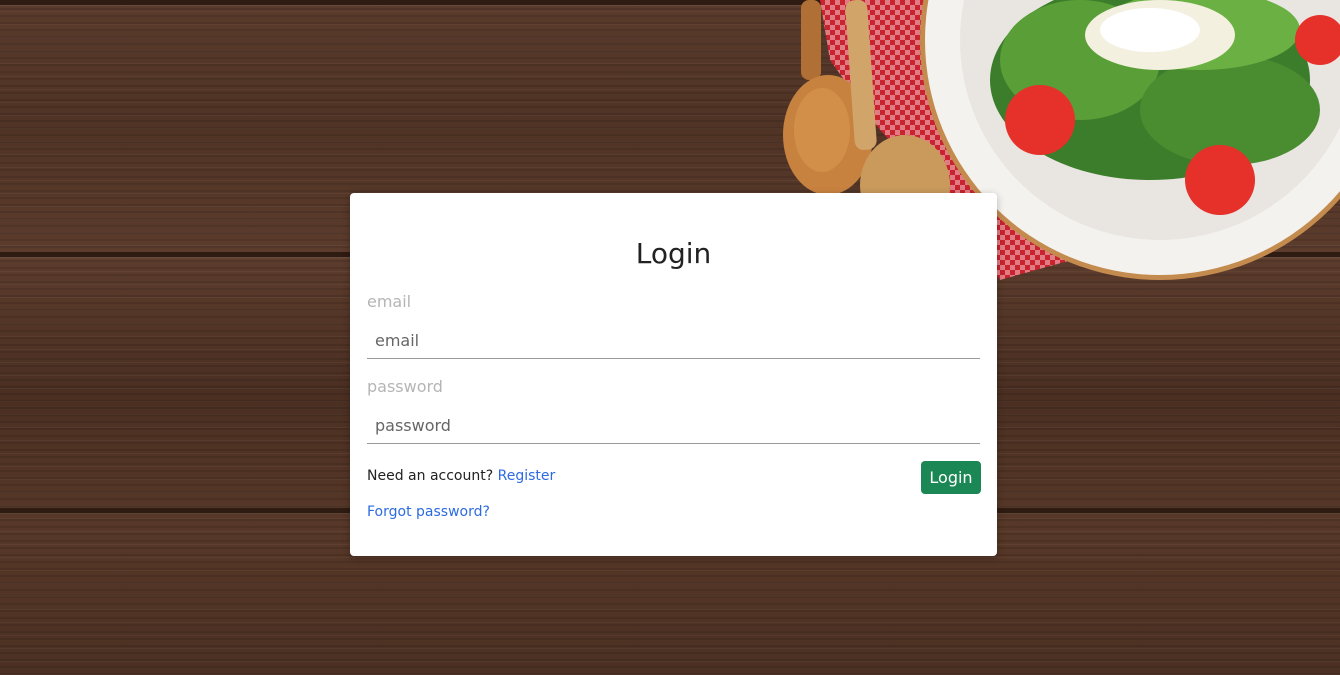 The image size is (1340, 675). I want to click on login-button: Login, so click(951, 477).